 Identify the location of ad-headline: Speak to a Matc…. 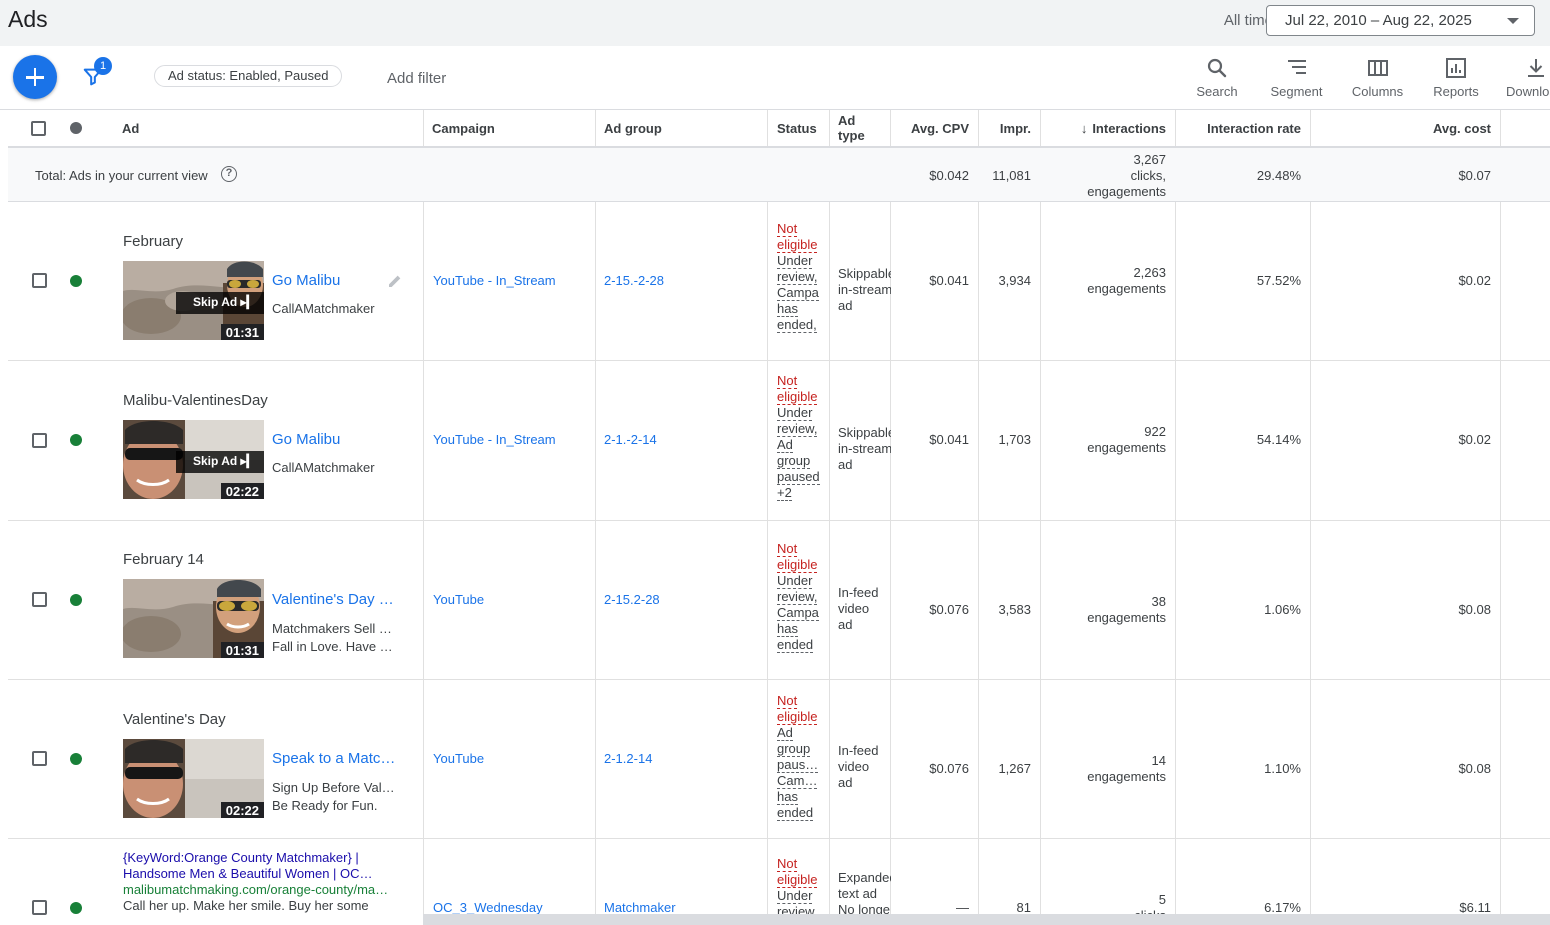
(333, 758).